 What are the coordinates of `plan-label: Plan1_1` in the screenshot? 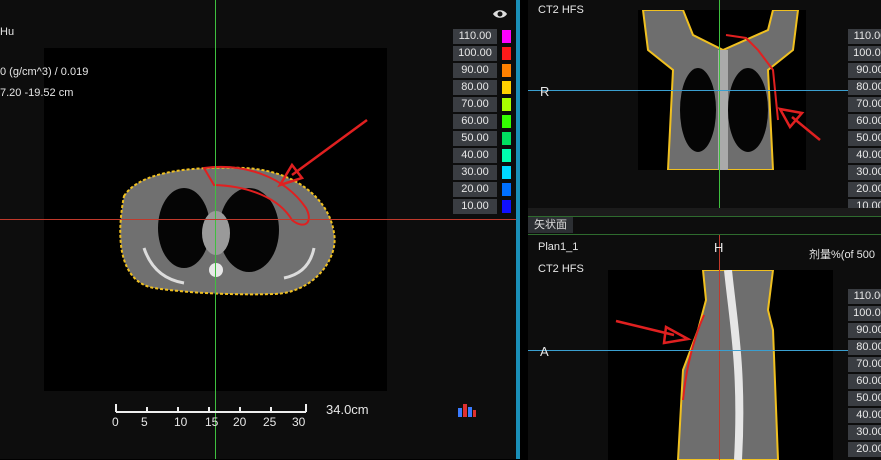 It's located at (558, 247).